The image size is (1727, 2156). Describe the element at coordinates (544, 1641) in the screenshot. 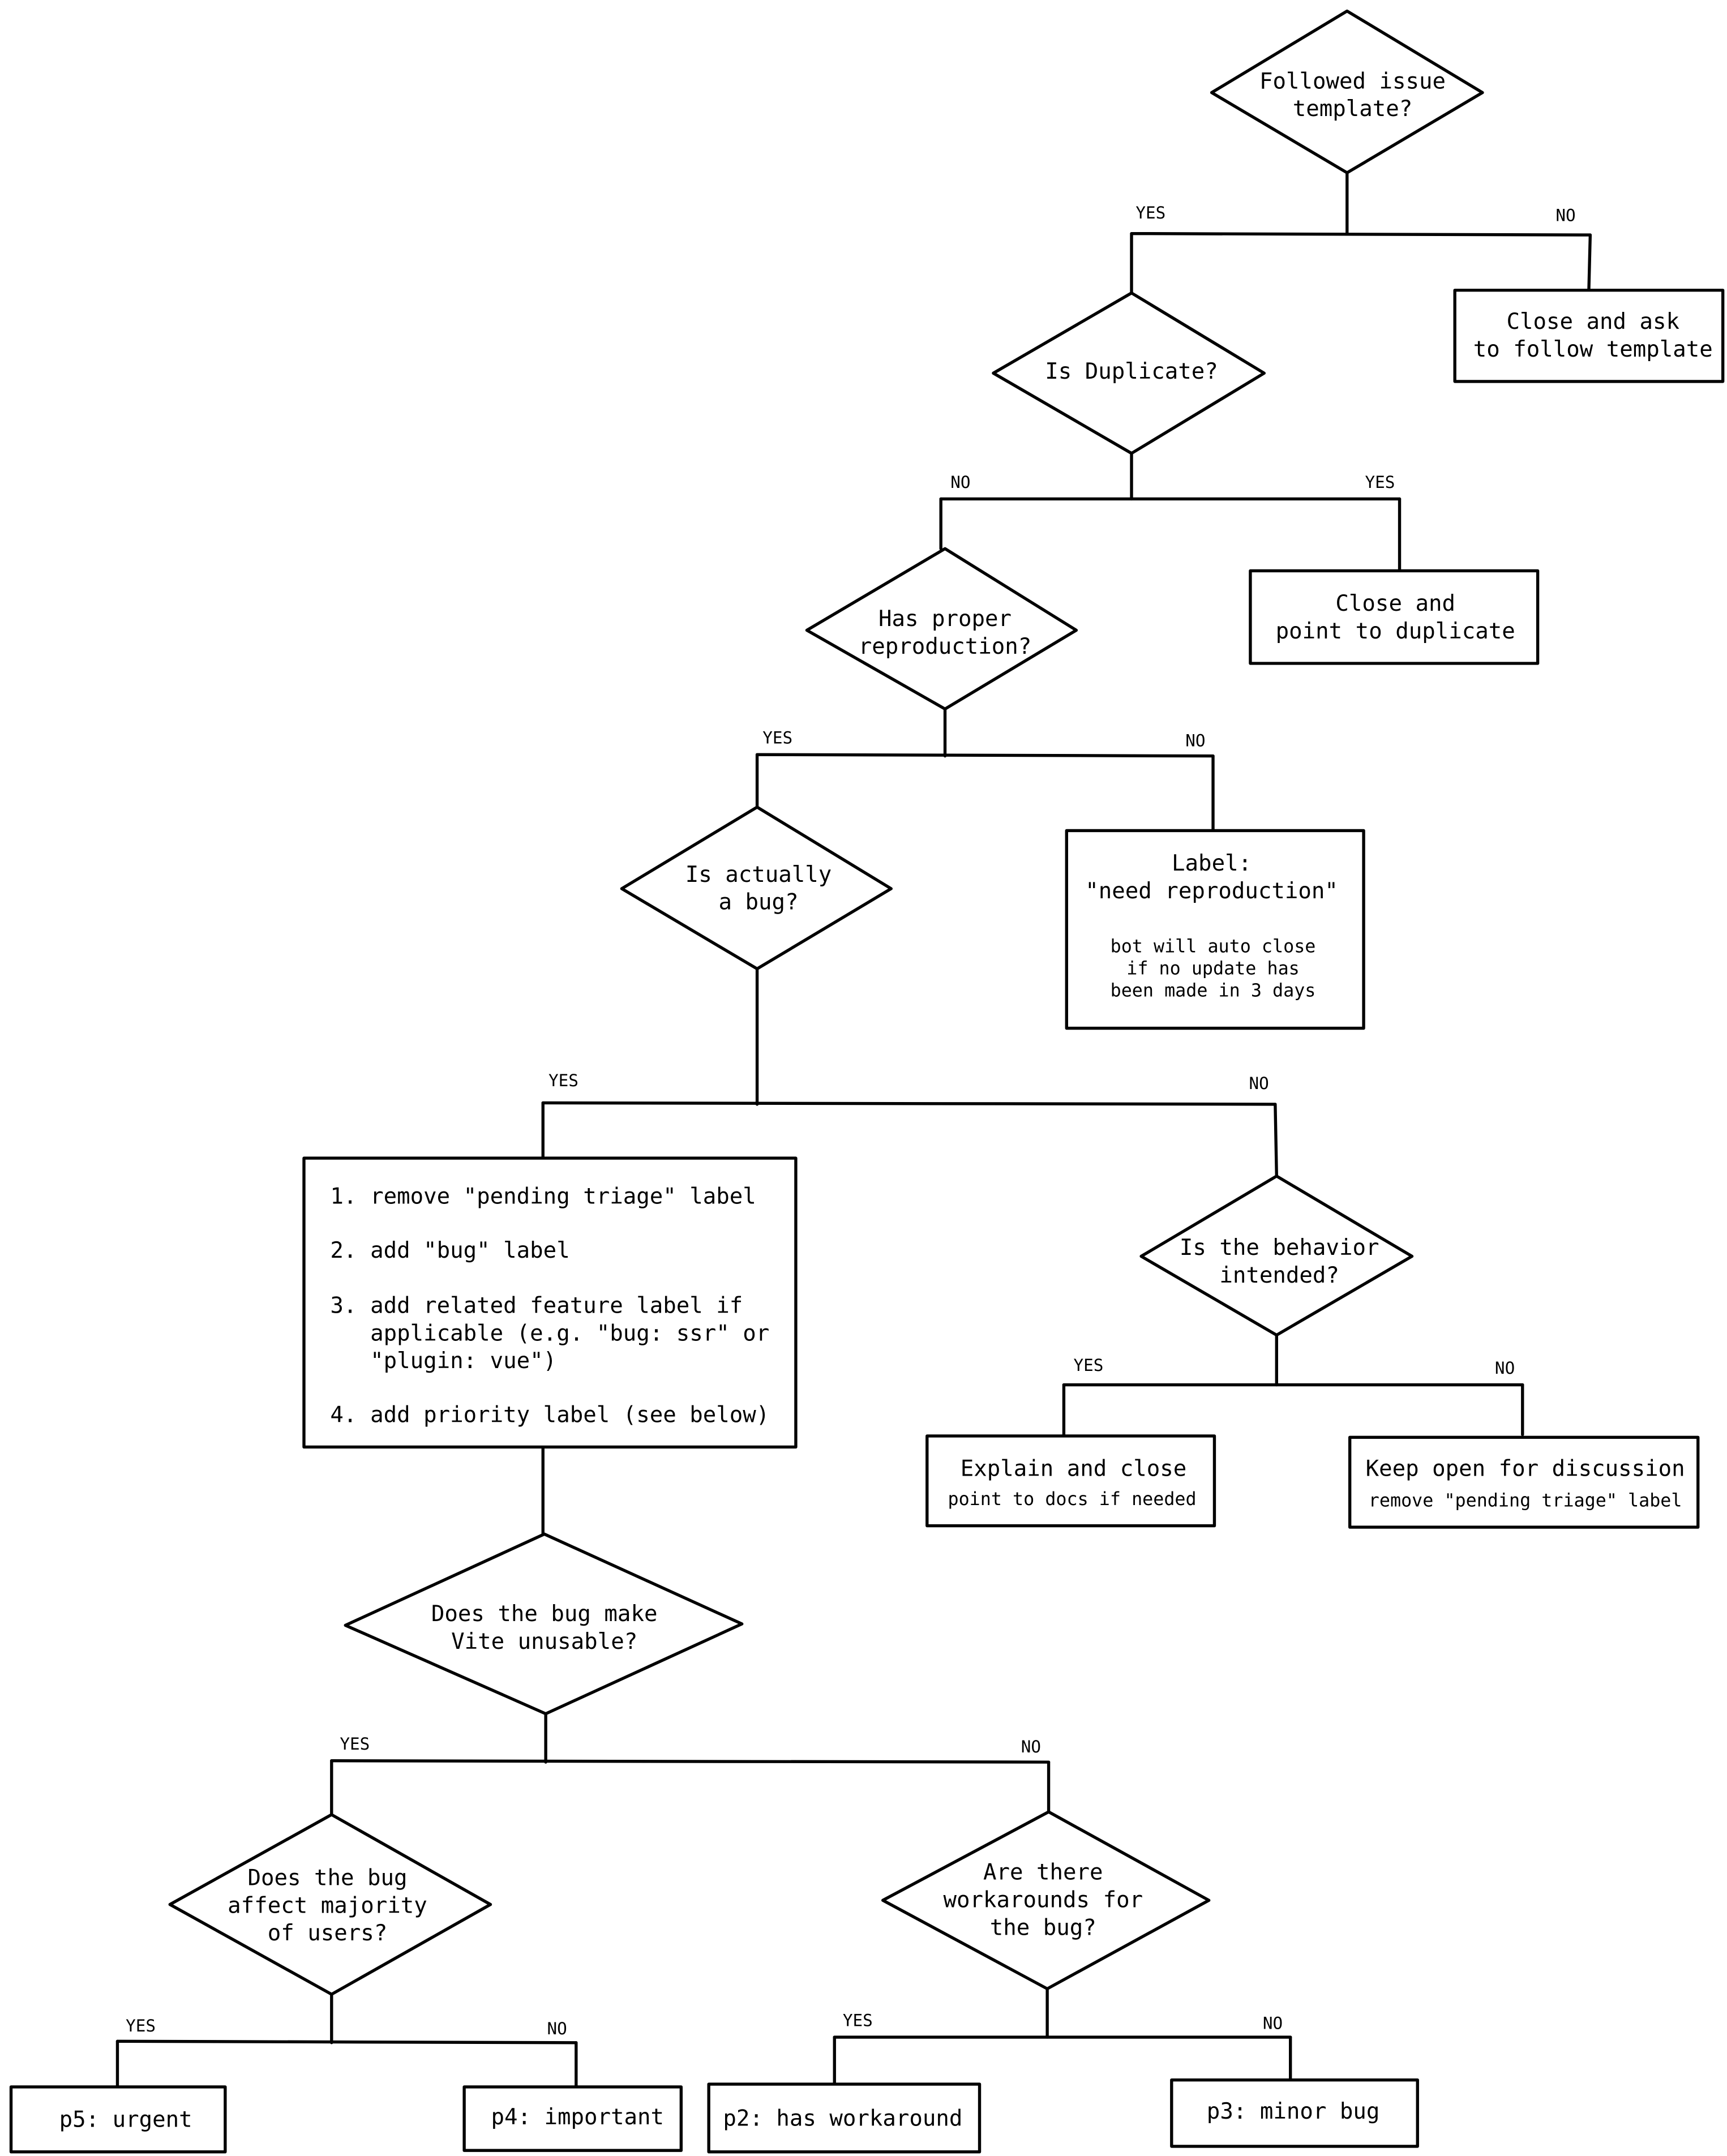

I see `node-text-line: Vite unusable?` at that location.